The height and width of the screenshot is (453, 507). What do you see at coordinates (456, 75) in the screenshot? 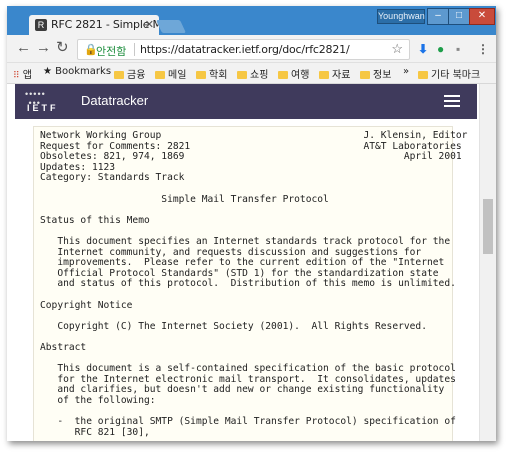
I see `other-bookmarks-label: 기타 북마크` at bounding box center [456, 75].